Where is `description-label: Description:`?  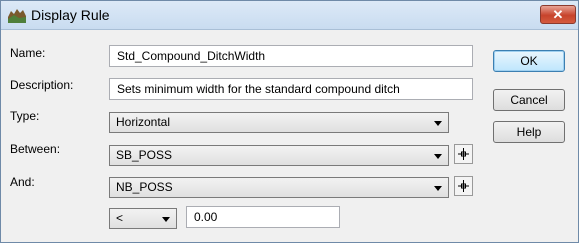
description-label: Description: is located at coordinates (42, 85).